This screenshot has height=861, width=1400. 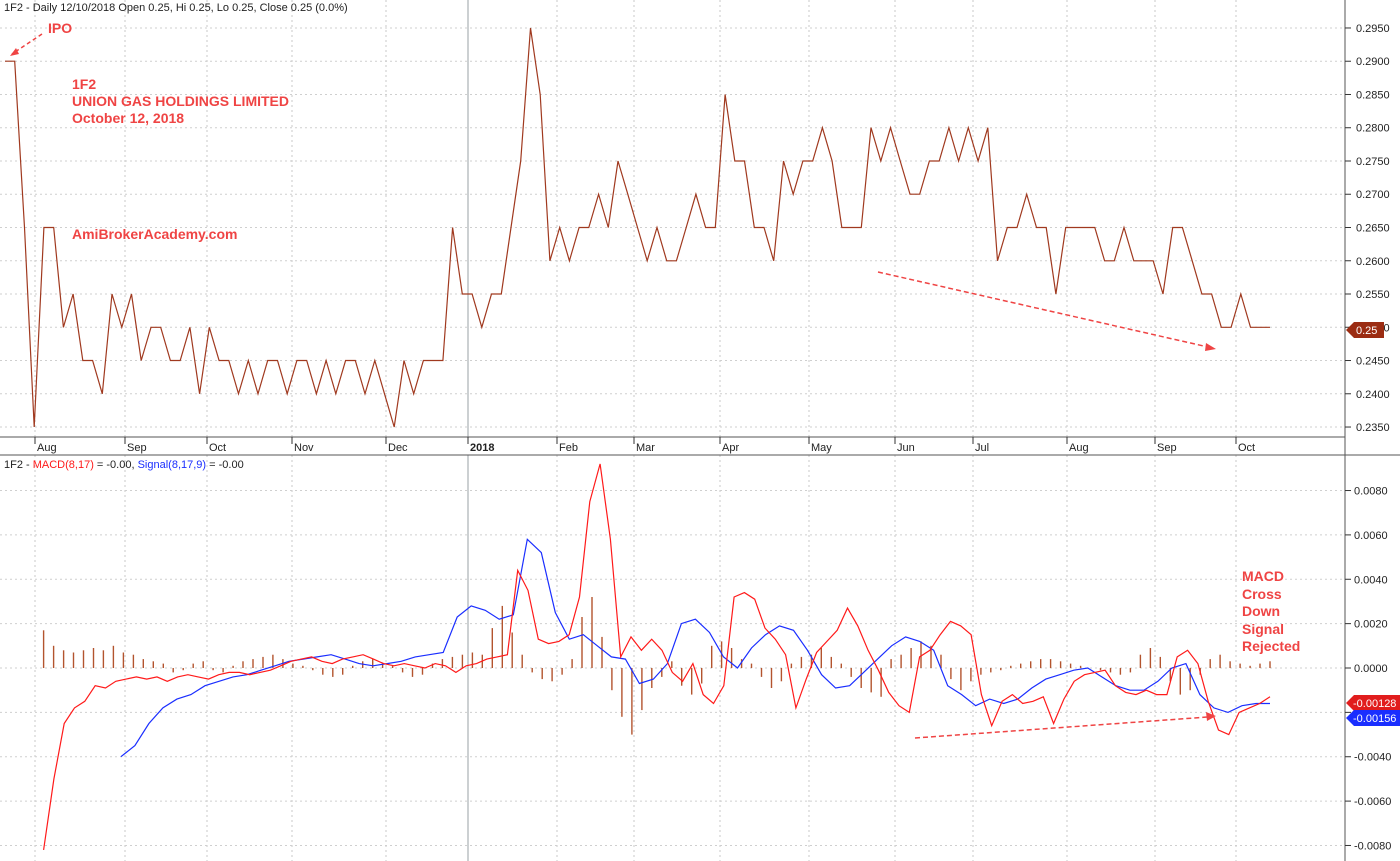 What do you see at coordinates (217, 448) in the screenshot?
I see `month-label-oct-2: Oct` at bounding box center [217, 448].